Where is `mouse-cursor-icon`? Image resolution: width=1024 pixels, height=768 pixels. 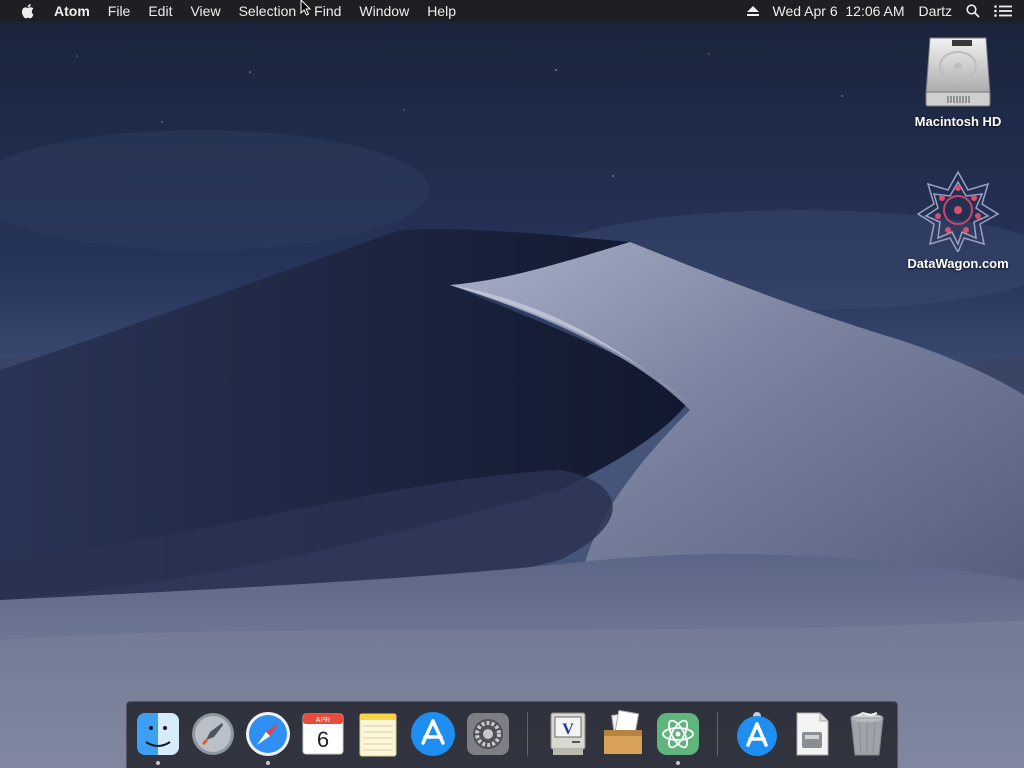
mouse-cursor-icon is located at coordinates (306, 8).